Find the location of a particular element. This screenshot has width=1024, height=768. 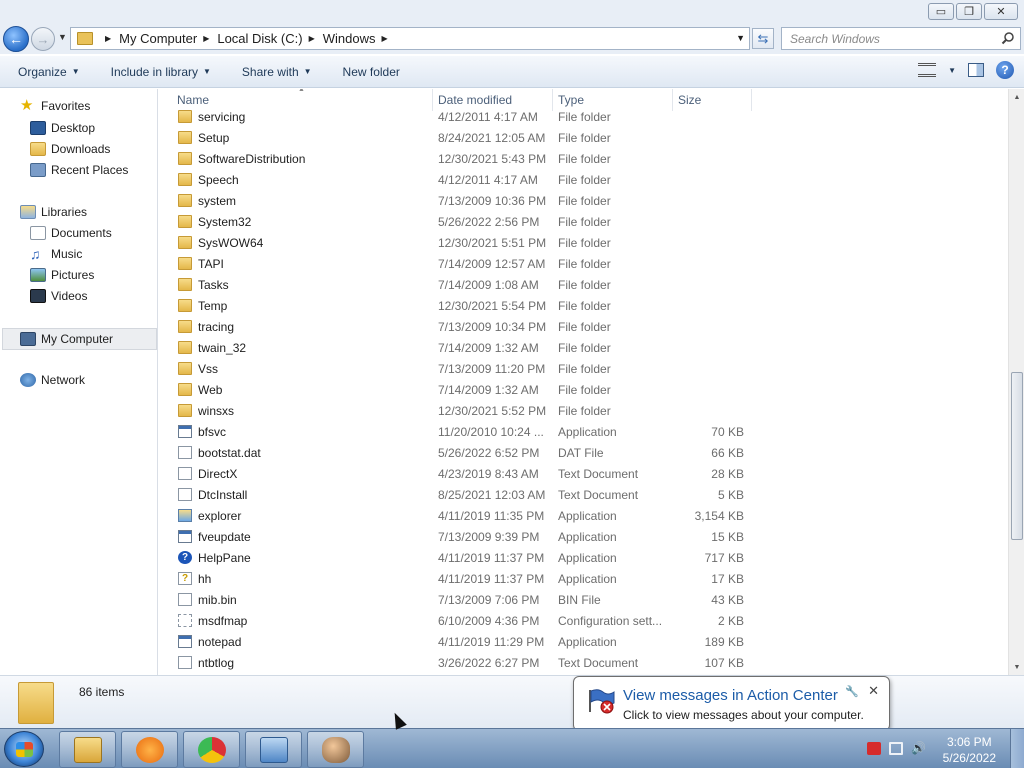

show-desktop-button is located at coordinates (1017, 748).